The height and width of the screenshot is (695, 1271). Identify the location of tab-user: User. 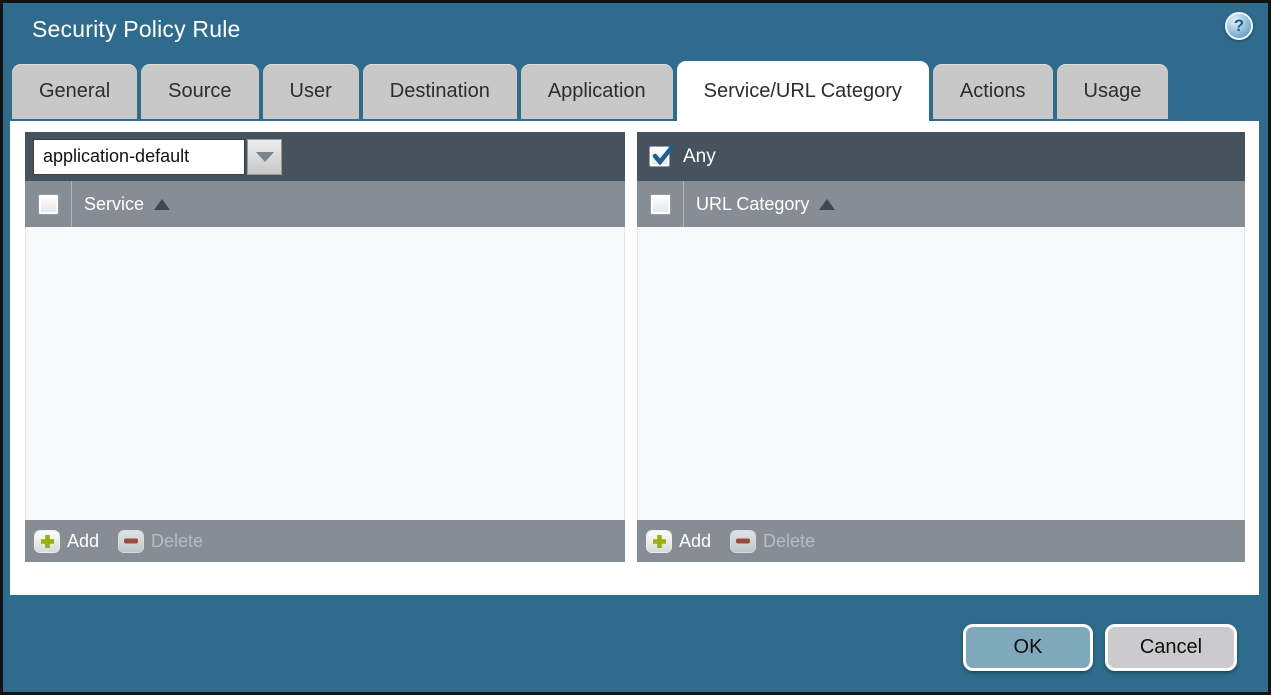
(310, 91).